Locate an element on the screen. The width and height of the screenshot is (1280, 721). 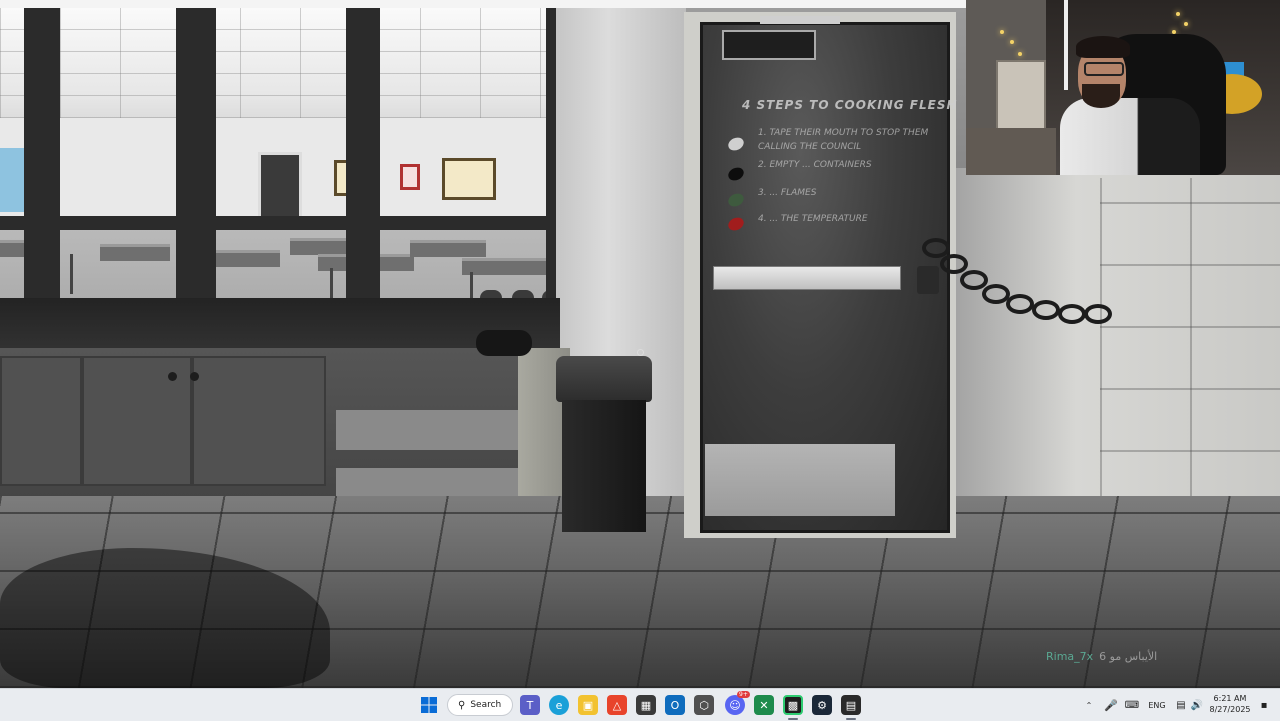
steam-icon: ⚙ is located at coordinates (822, 705).